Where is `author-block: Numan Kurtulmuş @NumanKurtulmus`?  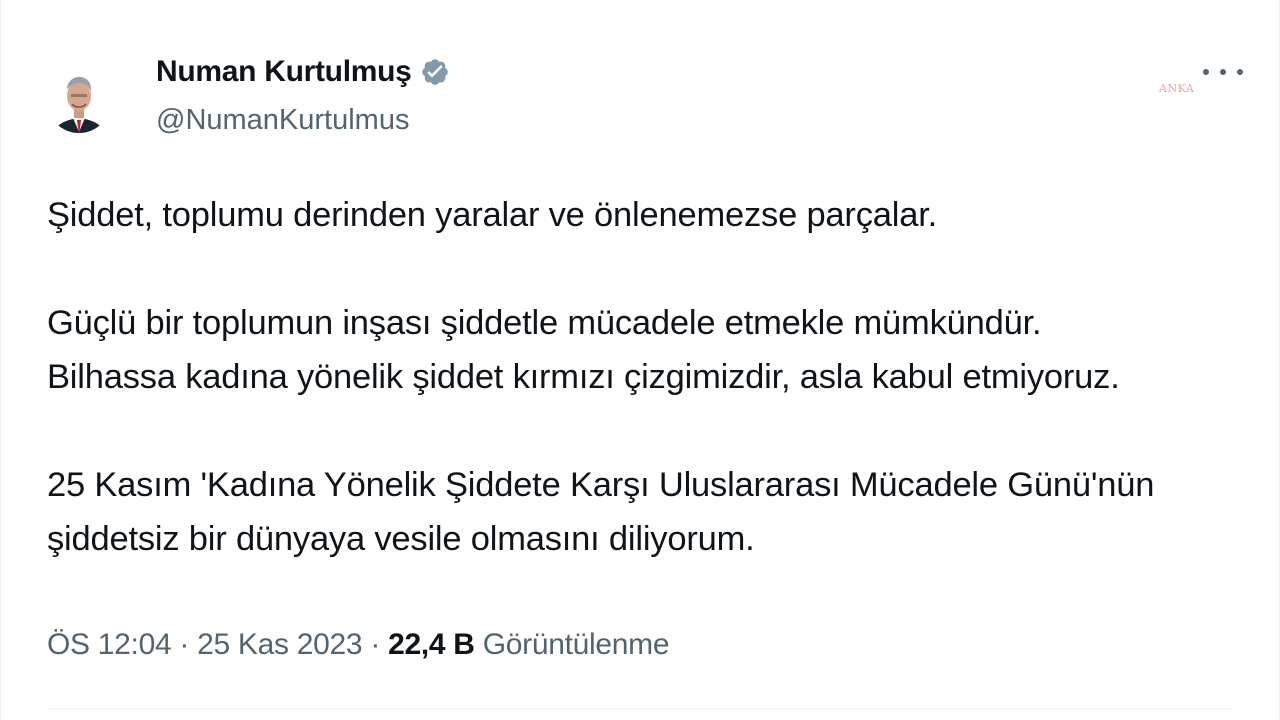
author-block: Numan Kurtulmuş @NumanKurtulmus is located at coordinates (303, 94).